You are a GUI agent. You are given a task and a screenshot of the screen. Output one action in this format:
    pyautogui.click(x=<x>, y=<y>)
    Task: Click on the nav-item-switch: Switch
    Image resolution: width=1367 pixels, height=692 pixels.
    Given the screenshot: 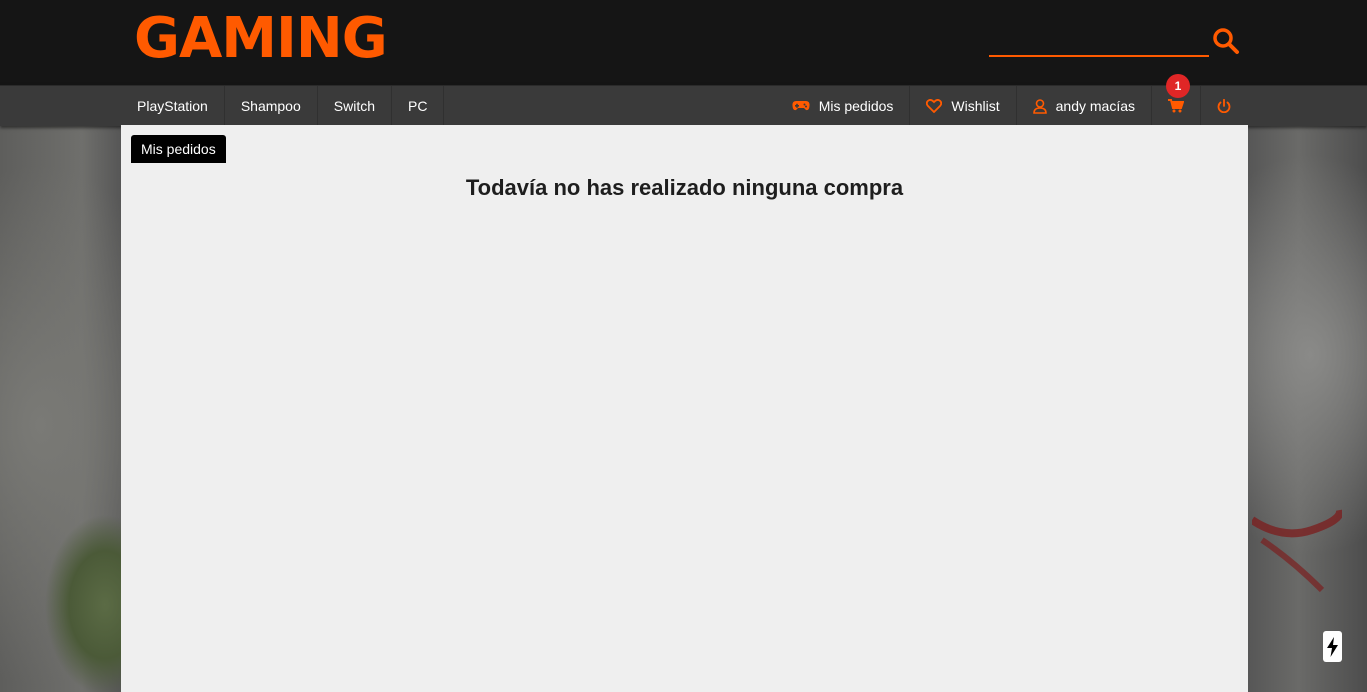 What is the action you would take?
    pyautogui.click(x=355, y=106)
    